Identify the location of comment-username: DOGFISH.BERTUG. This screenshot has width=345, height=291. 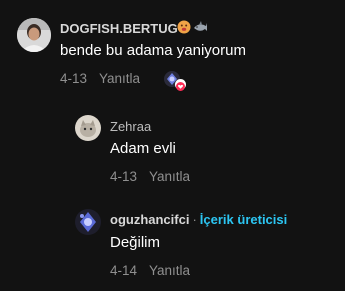
(119, 28).